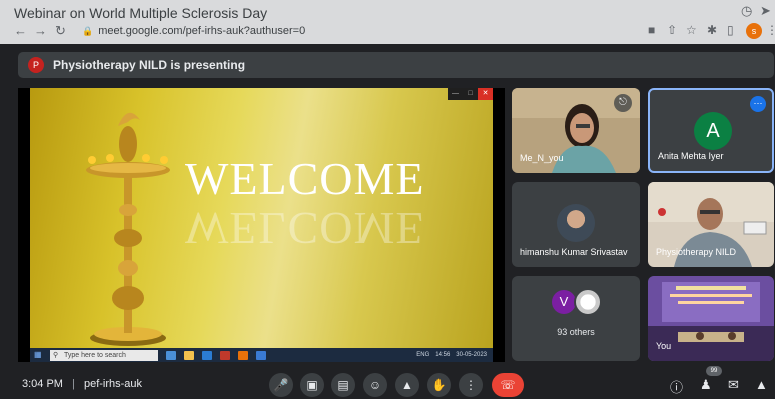  Describe the element at coordinates (343, 385) in the screenshot. I see `captions-button: ▤` at that location.